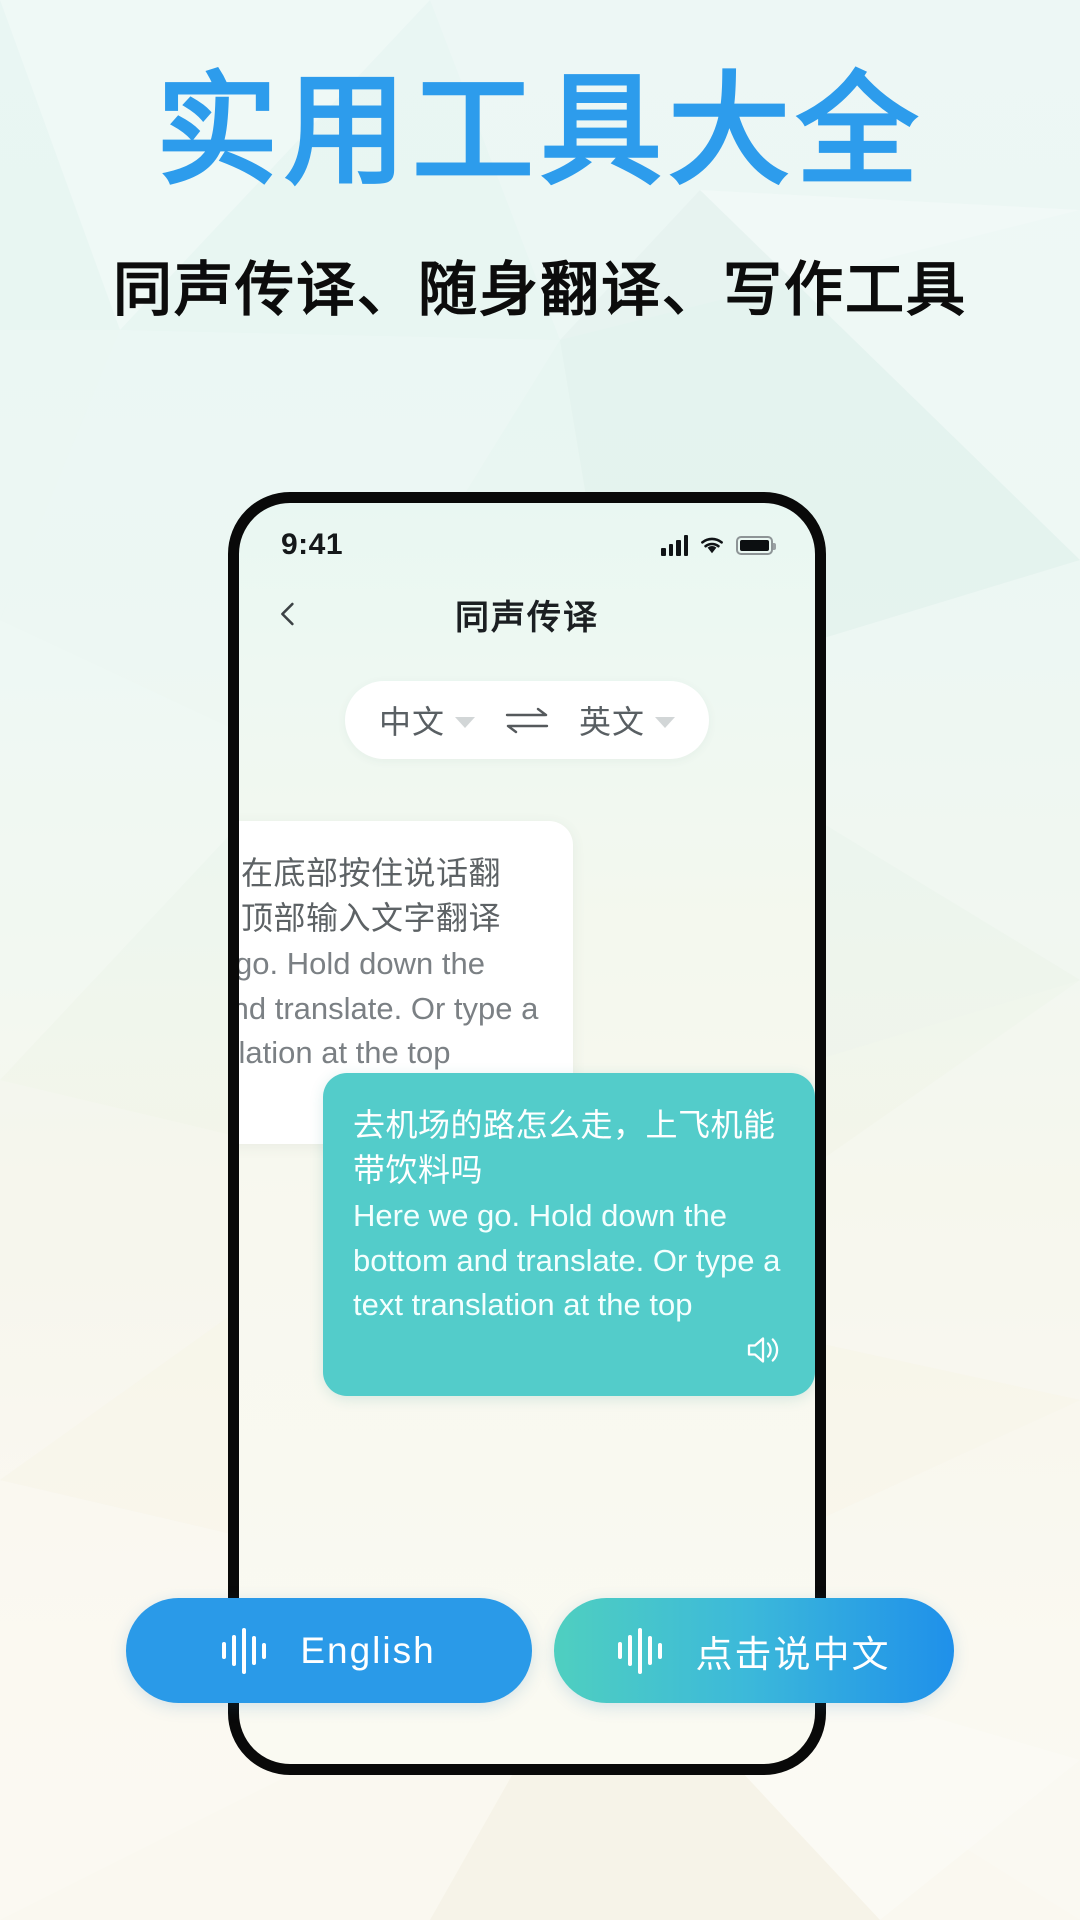 This screenshot has width=1080, height=1920. Describe the element at coordinates (527, 545) in the screenshot. I see `status-bar: 9:41` at that location.